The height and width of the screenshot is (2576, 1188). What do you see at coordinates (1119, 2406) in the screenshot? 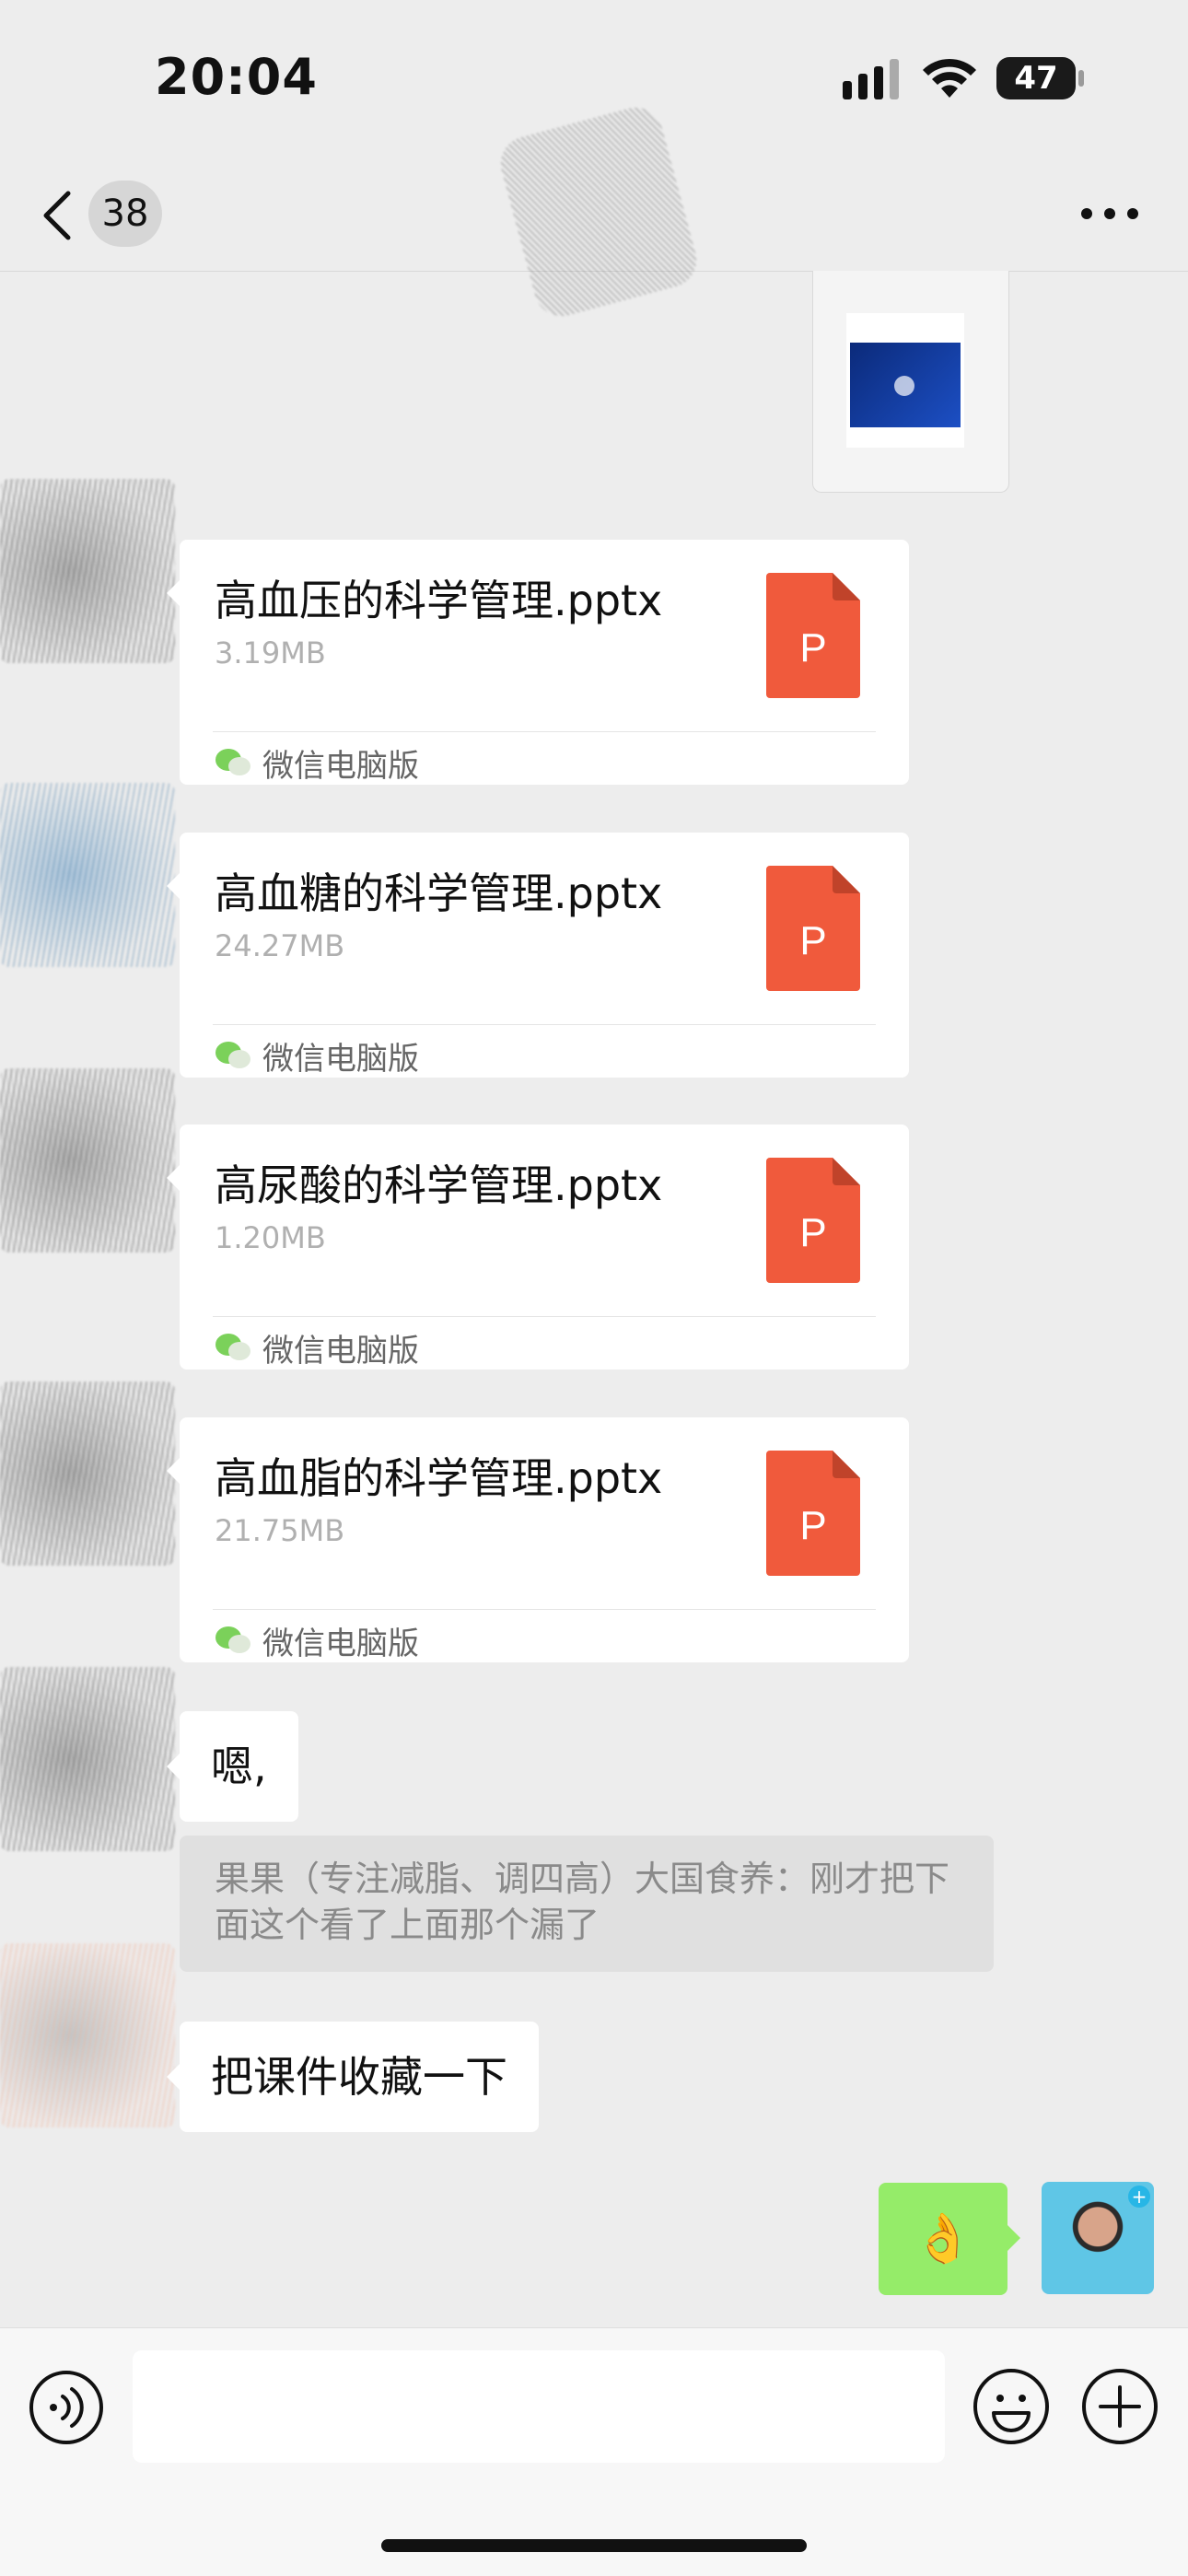
I see `plus-circle-icon` at bounding box center [1119, 2406].